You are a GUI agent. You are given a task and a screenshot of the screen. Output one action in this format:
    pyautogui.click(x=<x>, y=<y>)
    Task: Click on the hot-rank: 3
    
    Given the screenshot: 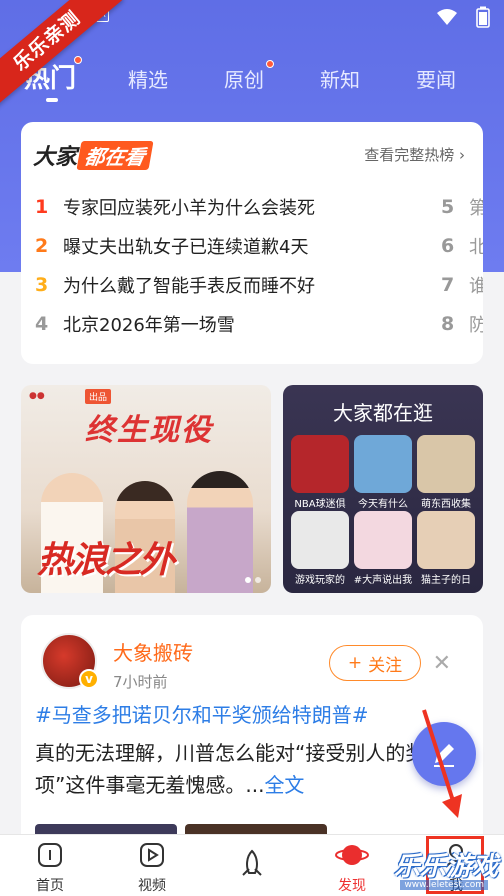 What is the action you would take?
    pyautogui.click(x=42, y=285)
    